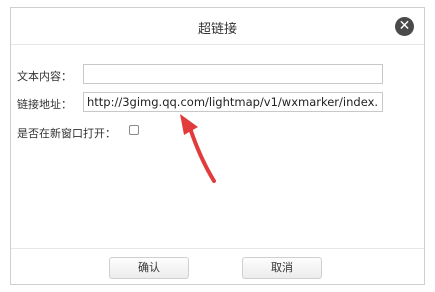 This screenshot has height=292, width=435. Describe the element at coordinates (44, 76) in the screenshot. I see `text-content-label: 文本内容：` at that location.